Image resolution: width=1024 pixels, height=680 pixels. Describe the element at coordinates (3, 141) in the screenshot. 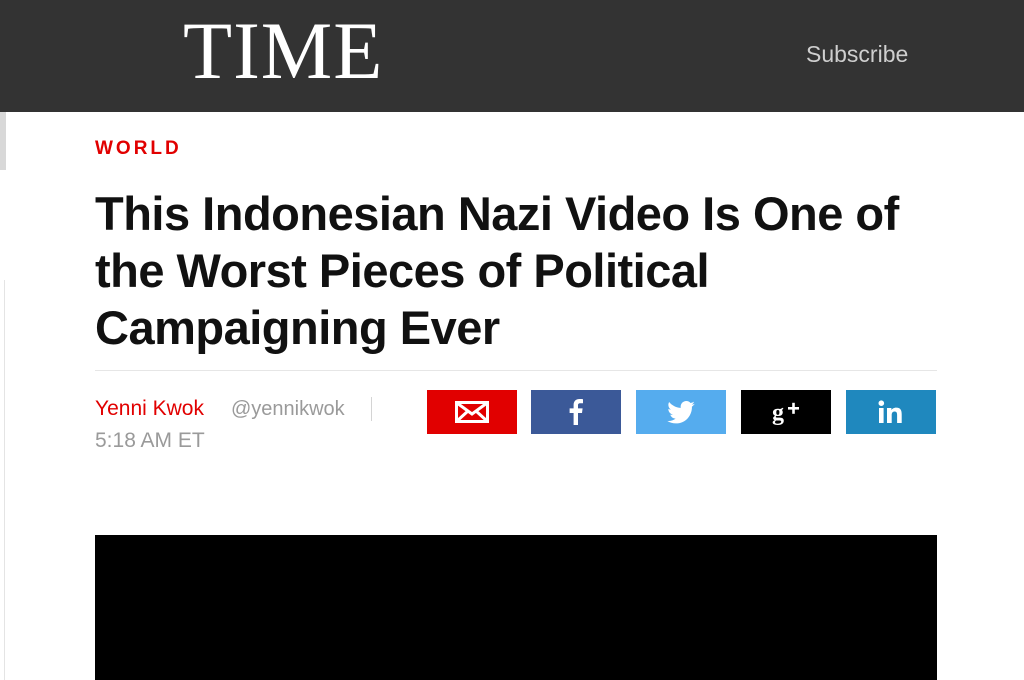

I see `left-edge-tab` at that location.